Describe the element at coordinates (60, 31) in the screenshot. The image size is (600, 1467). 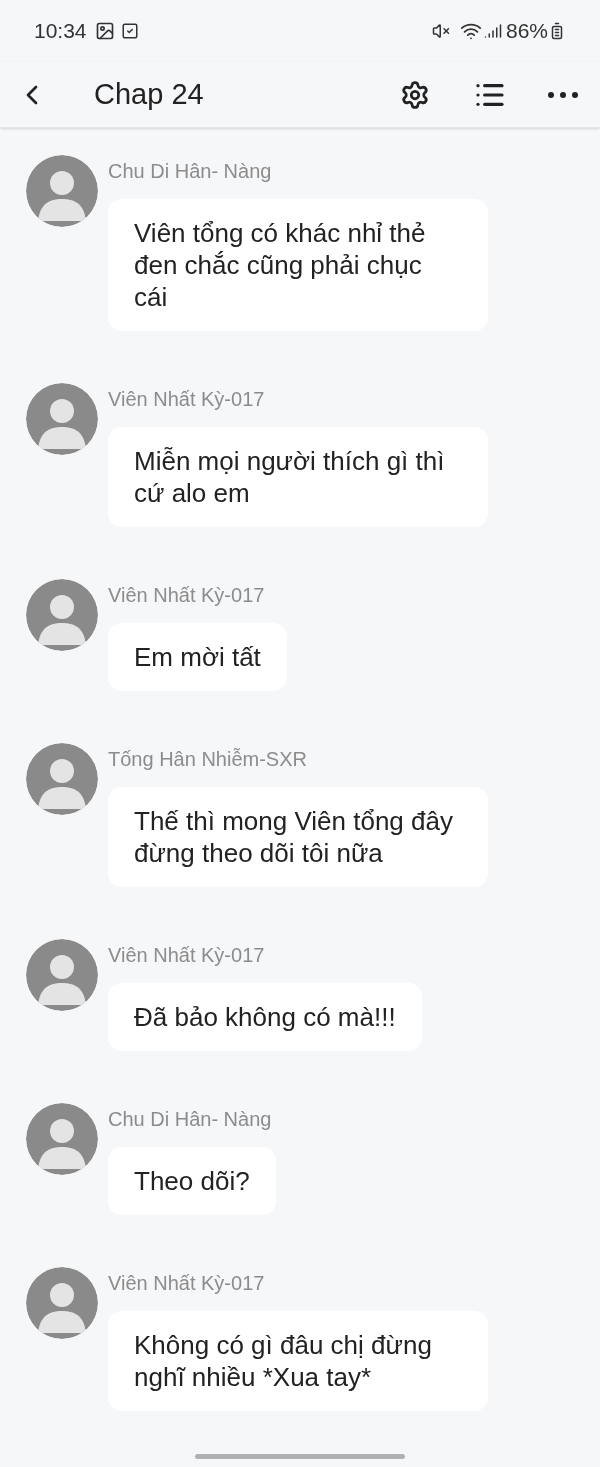
I see `status-time: 10:34` at that location.